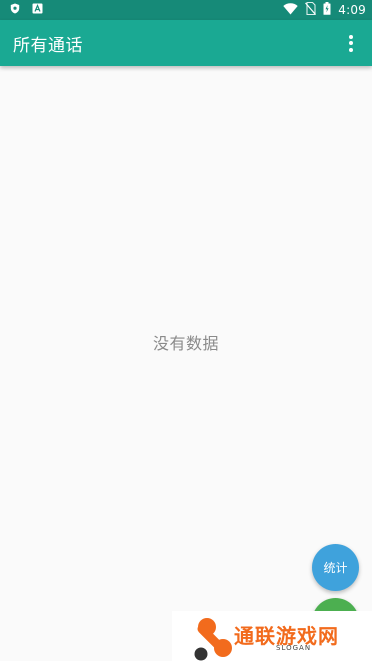 The width and height of the screenshot is (372, 661). What do you see at coordinates (311, 9) in the screenshot?
I see `no-sim-icon` at bounding box center [311, 9].